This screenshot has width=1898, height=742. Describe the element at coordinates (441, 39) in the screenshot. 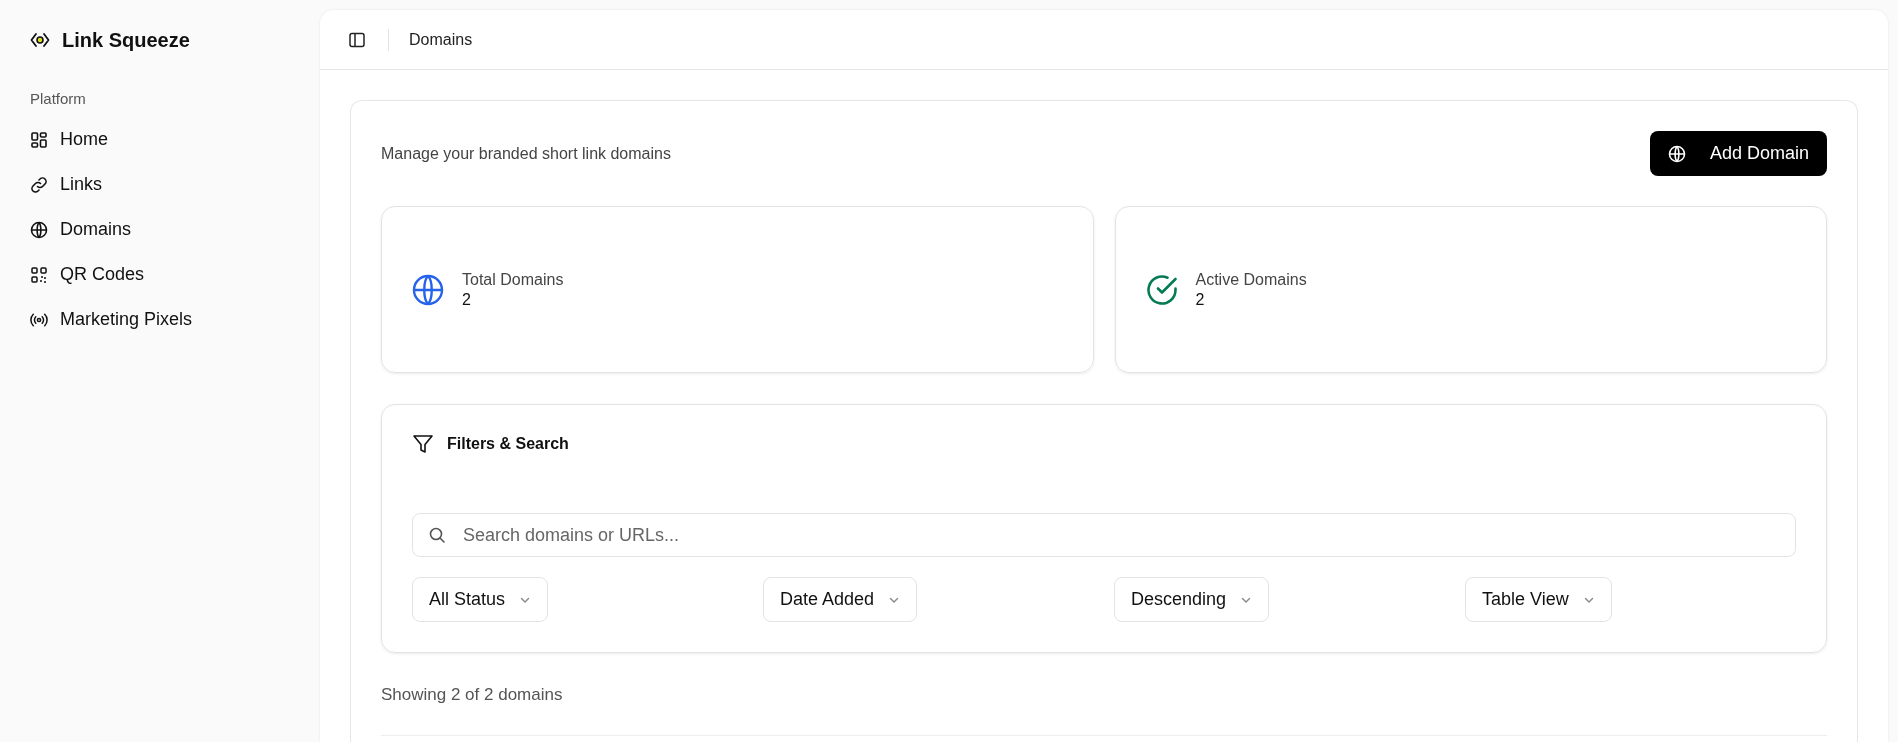

I see `breadcrumb: Domains` at that location.